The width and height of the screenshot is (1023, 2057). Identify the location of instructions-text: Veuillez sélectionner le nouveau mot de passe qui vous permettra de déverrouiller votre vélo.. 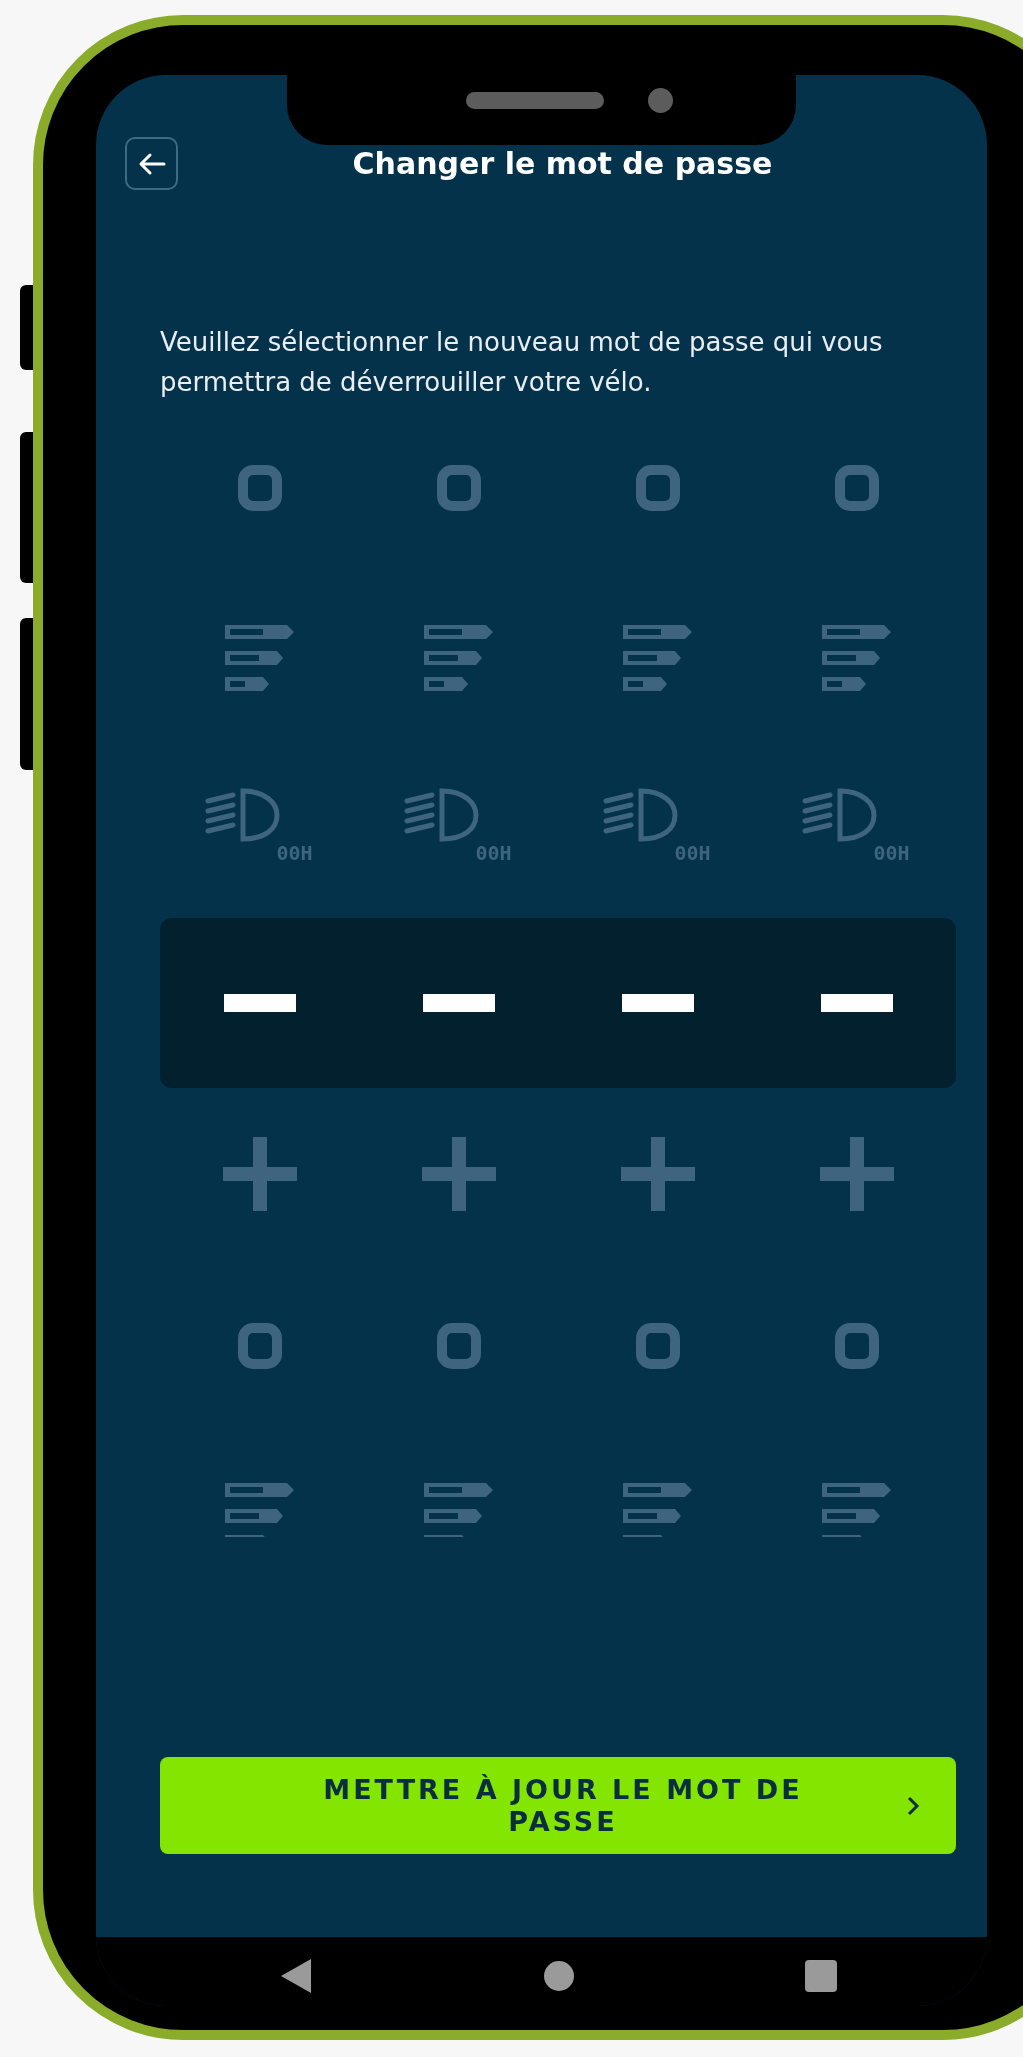
(522, 362).